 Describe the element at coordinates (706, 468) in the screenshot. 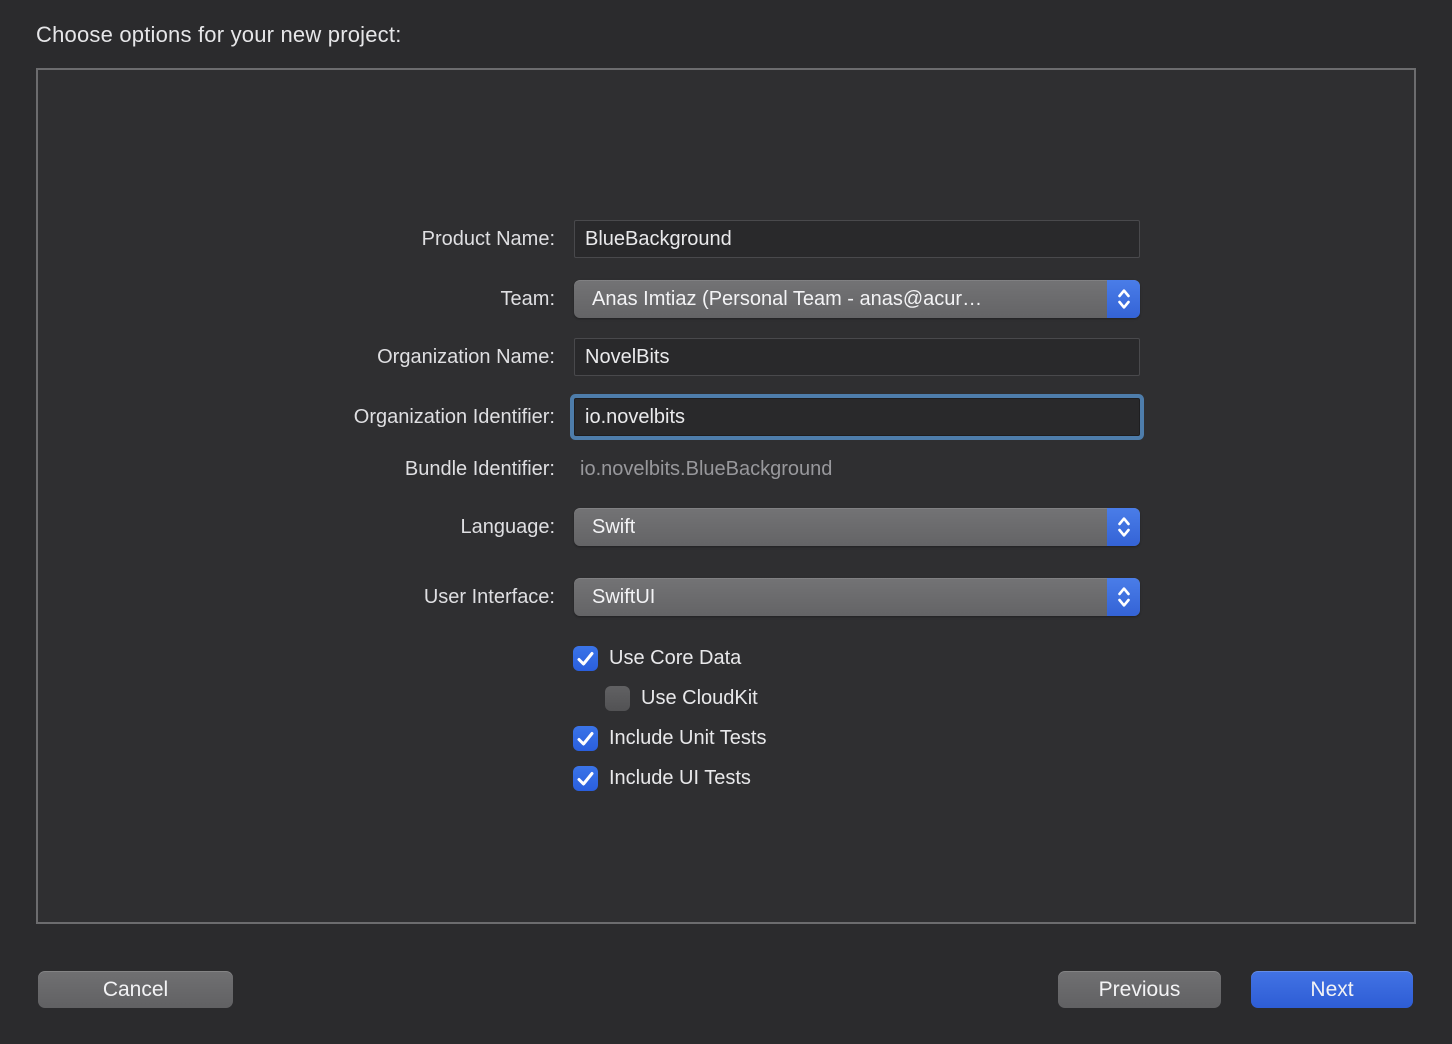

I see `bundle-identifier-value: io.novelbits.BlueBackground` at that location.